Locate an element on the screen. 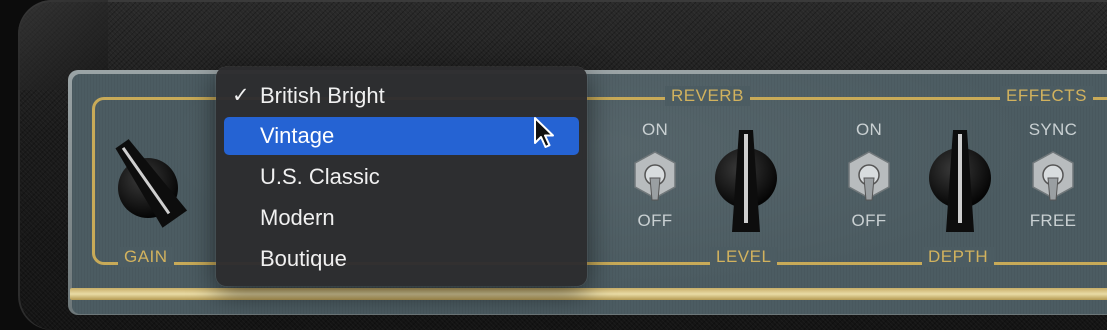 Image resolution: width=1107 pixels, height=330 pixels. menu-item-vintage: Vintage is located at coordinates (401, 136).